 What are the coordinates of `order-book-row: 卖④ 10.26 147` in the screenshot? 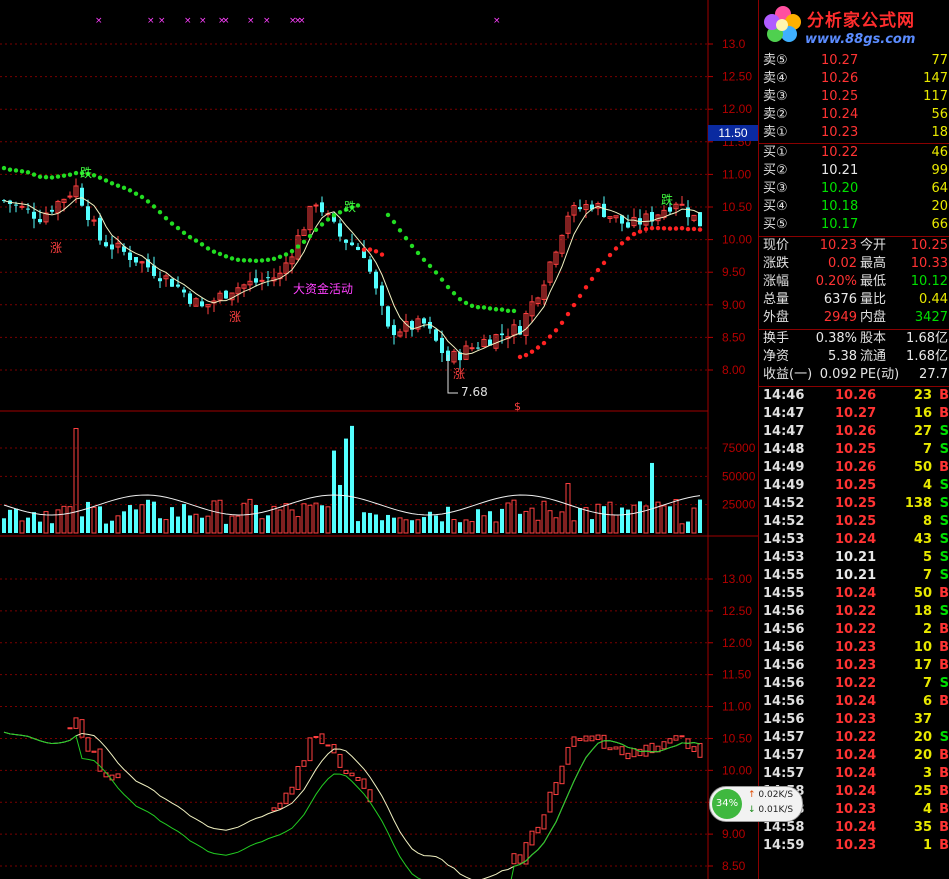 It's located at (854, 79).